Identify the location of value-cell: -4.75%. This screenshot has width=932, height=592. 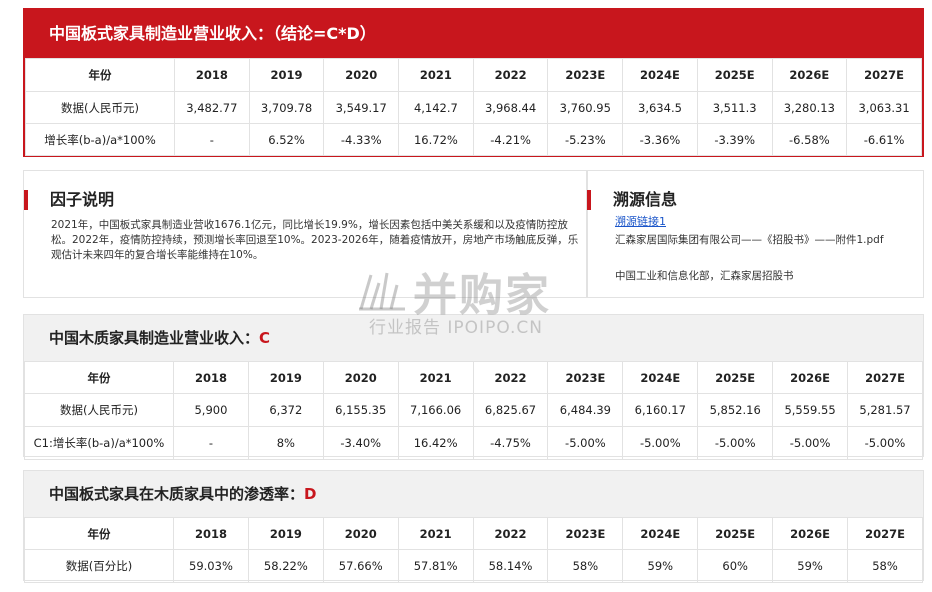
(510, 443).